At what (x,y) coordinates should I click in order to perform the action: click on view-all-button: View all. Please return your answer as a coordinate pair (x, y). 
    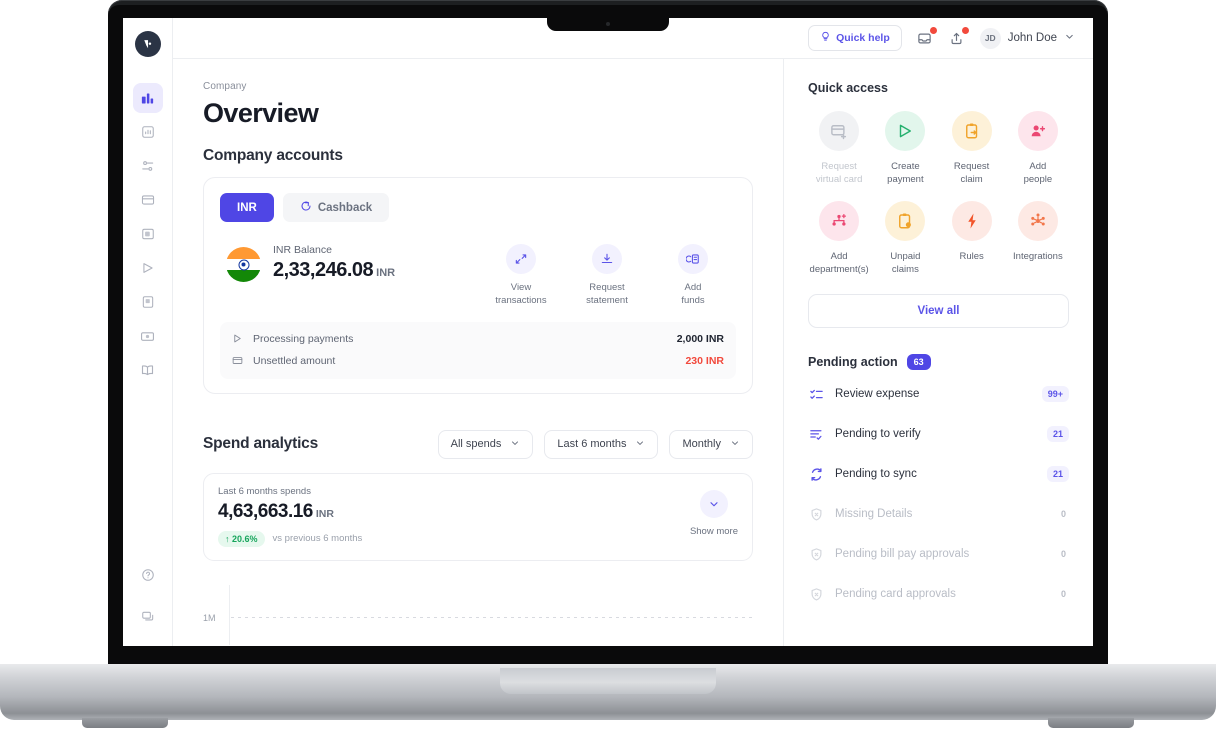
    Looking at the image, I should click on (938, 311).